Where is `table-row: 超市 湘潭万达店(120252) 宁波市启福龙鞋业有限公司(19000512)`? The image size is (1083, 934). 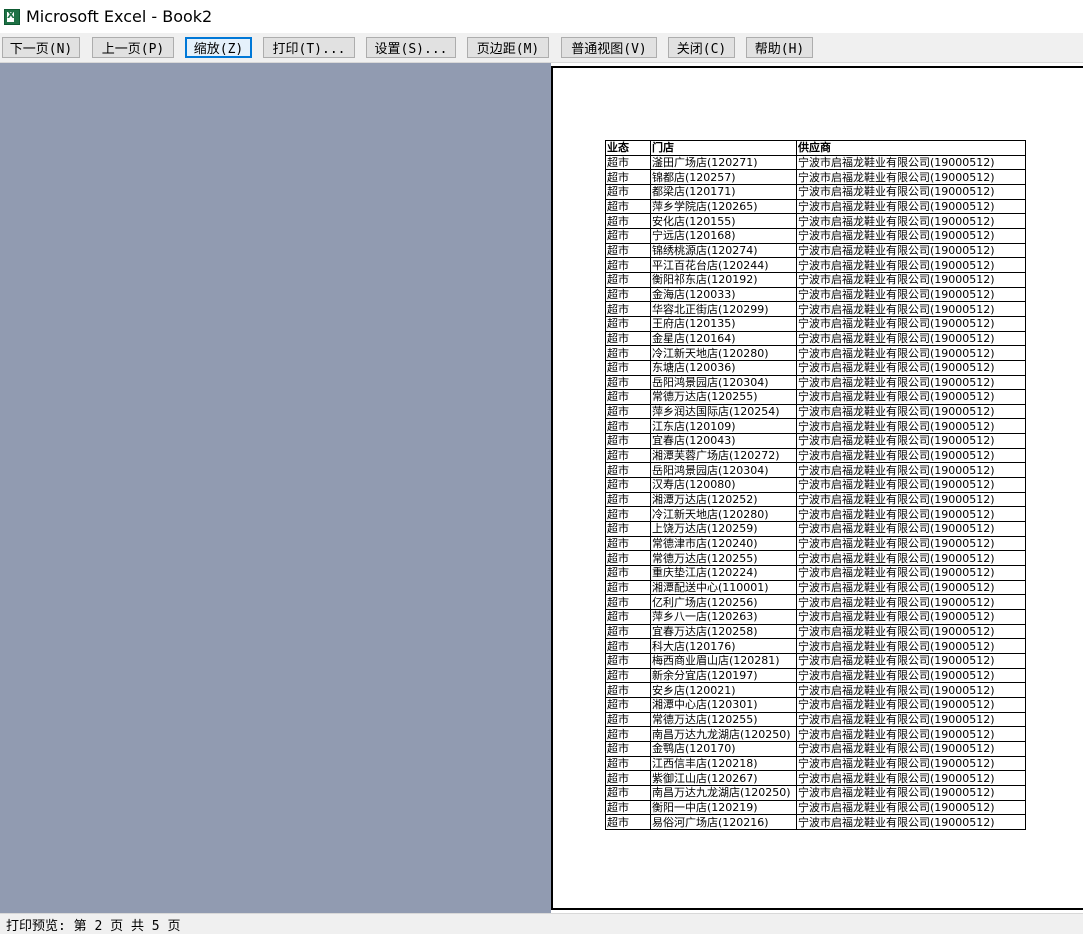 table-row: 超市 湘潭万达店(120252) 宁波市启福龙鞋业有限公司(19000512) is located at coordinates (815, 499).